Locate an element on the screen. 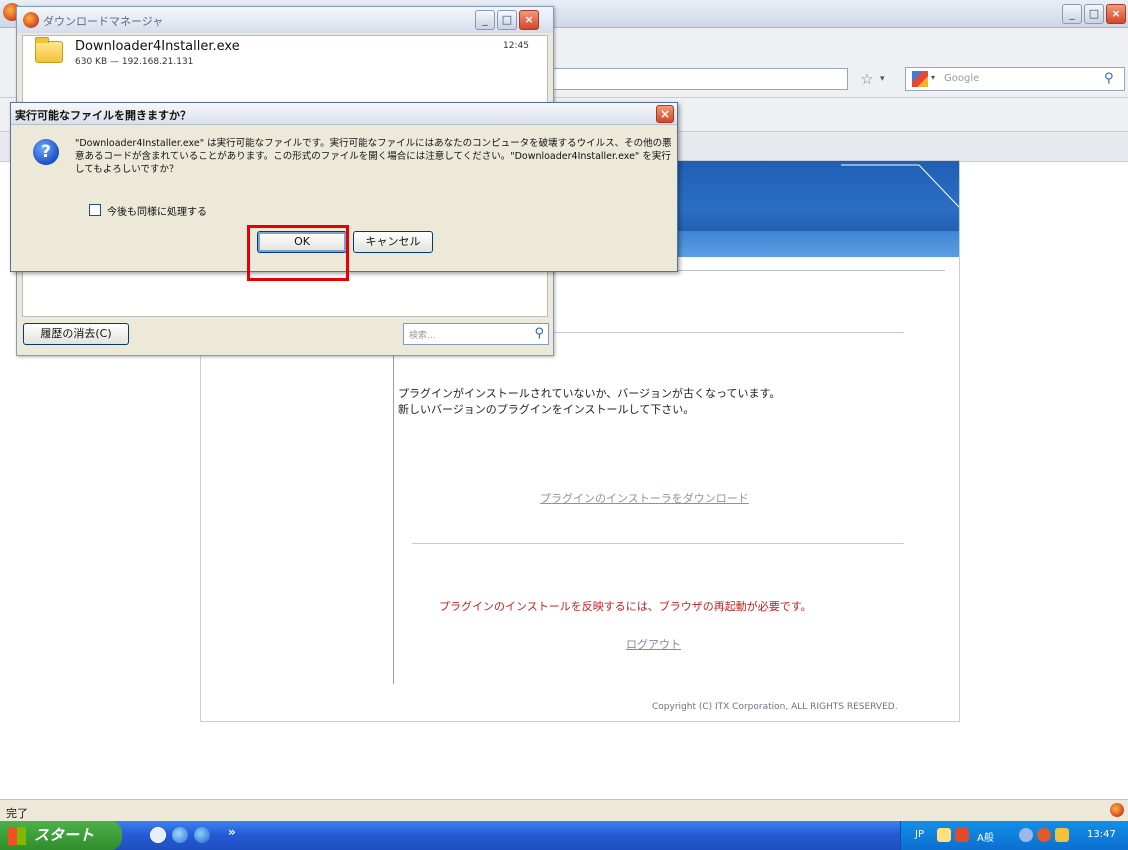 The height and width of the screenshot is (850, 1128). browser-window-controls: _ □ × is located at coordinates (1094, 14).